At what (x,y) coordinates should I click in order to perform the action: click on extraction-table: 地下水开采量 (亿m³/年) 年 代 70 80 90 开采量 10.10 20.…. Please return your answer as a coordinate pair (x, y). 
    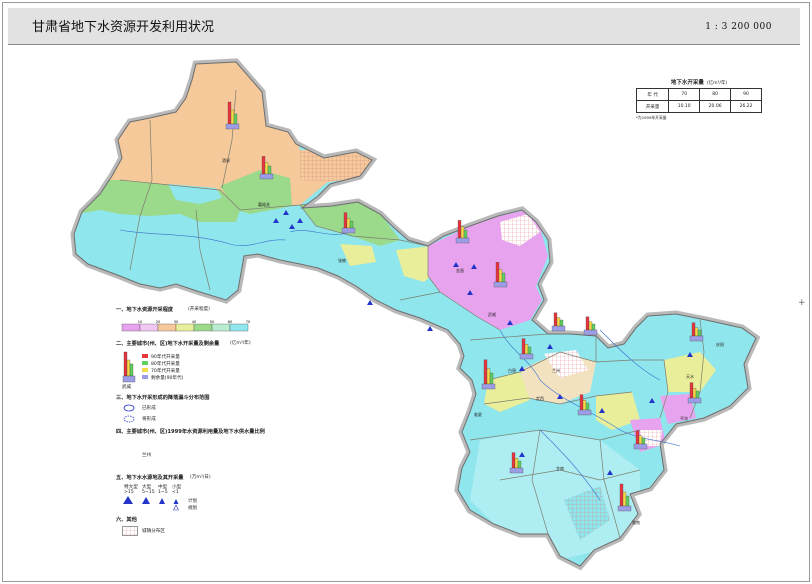
    Looking at the image, I should click on (698, 99).